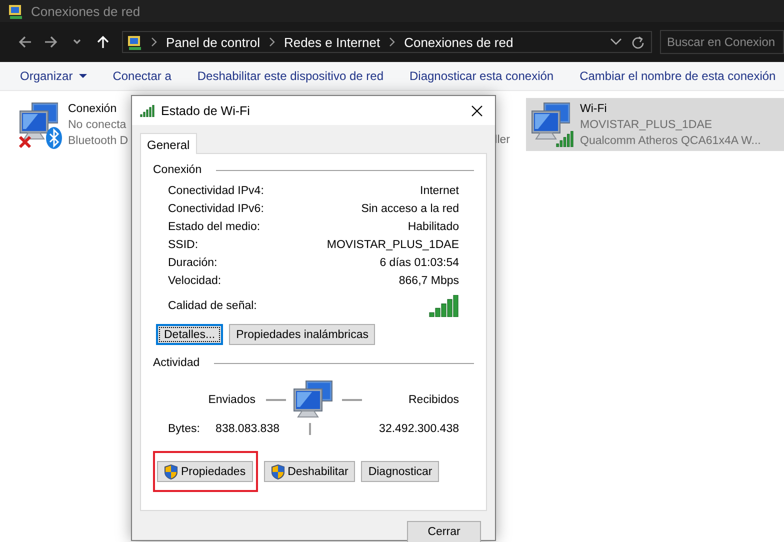 The width and height of the screenshot is (784, 542). I want to click on dialog-button: Diagnosticar, so click(400, 471).